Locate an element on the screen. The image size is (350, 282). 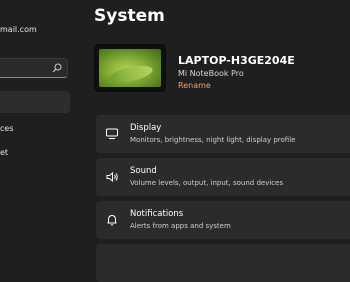
row-description: Alerts from apps and system is located at coordinates (180, 226).